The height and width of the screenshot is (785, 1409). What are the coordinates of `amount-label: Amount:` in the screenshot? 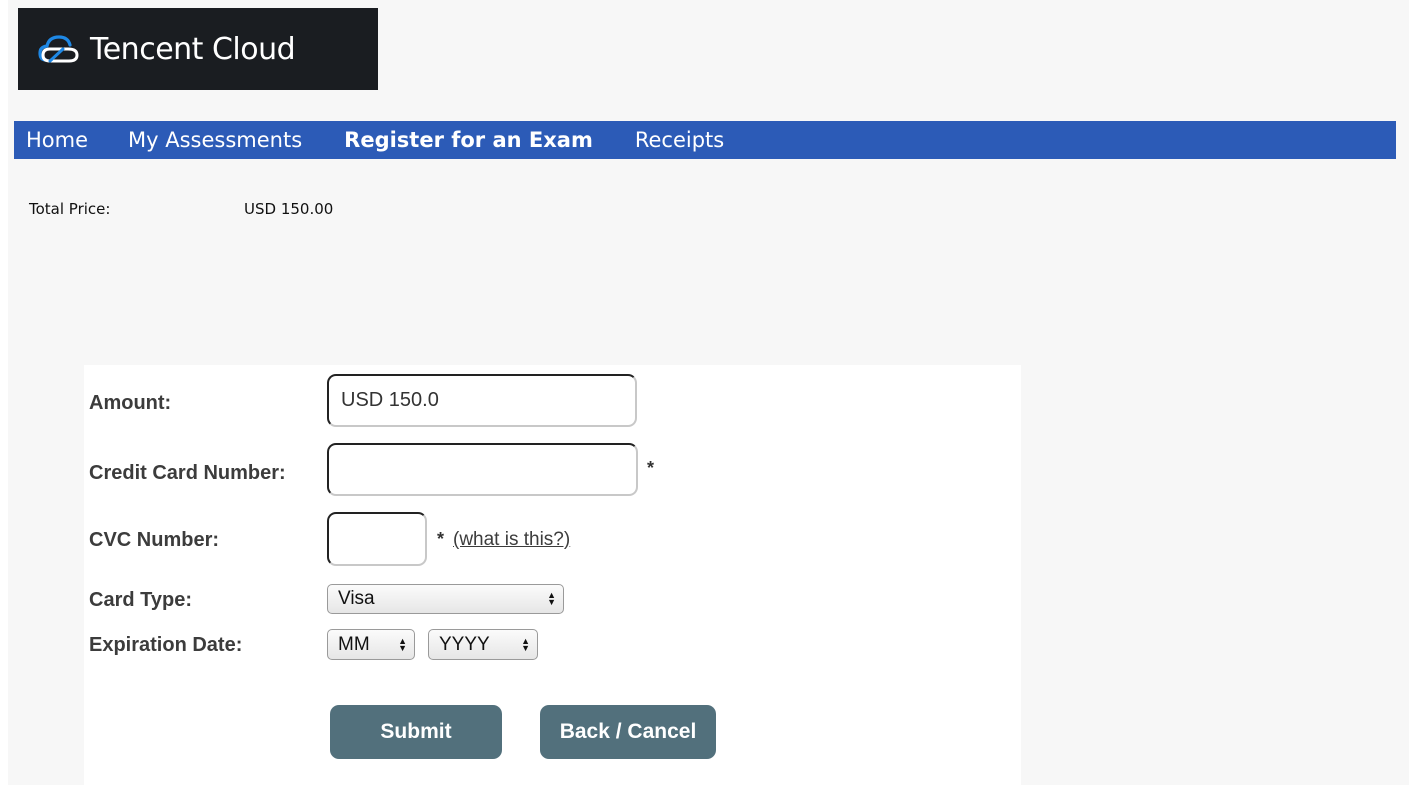 It's located at (130, 403).